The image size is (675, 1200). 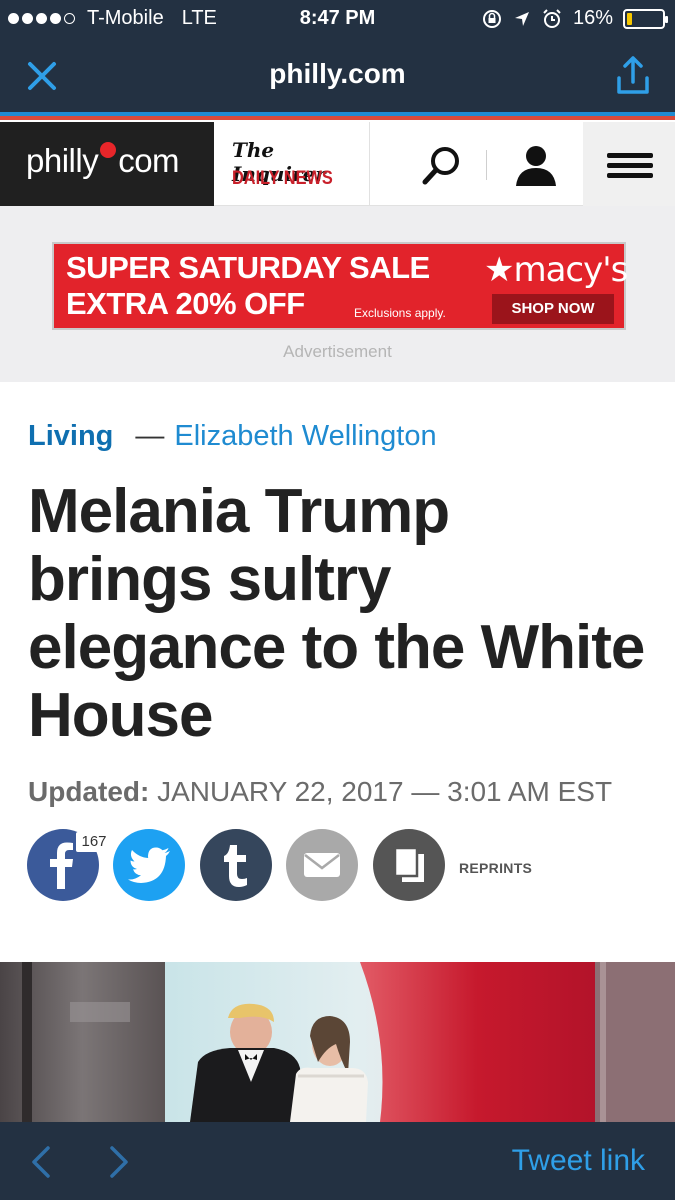 I want to click on user-account-icon, so click(x=536, y=165).